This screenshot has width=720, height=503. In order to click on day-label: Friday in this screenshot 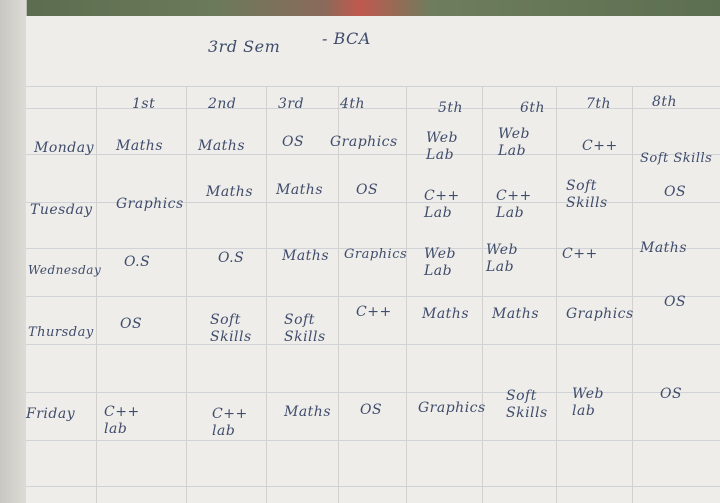, I will do `click(51, 414)`.